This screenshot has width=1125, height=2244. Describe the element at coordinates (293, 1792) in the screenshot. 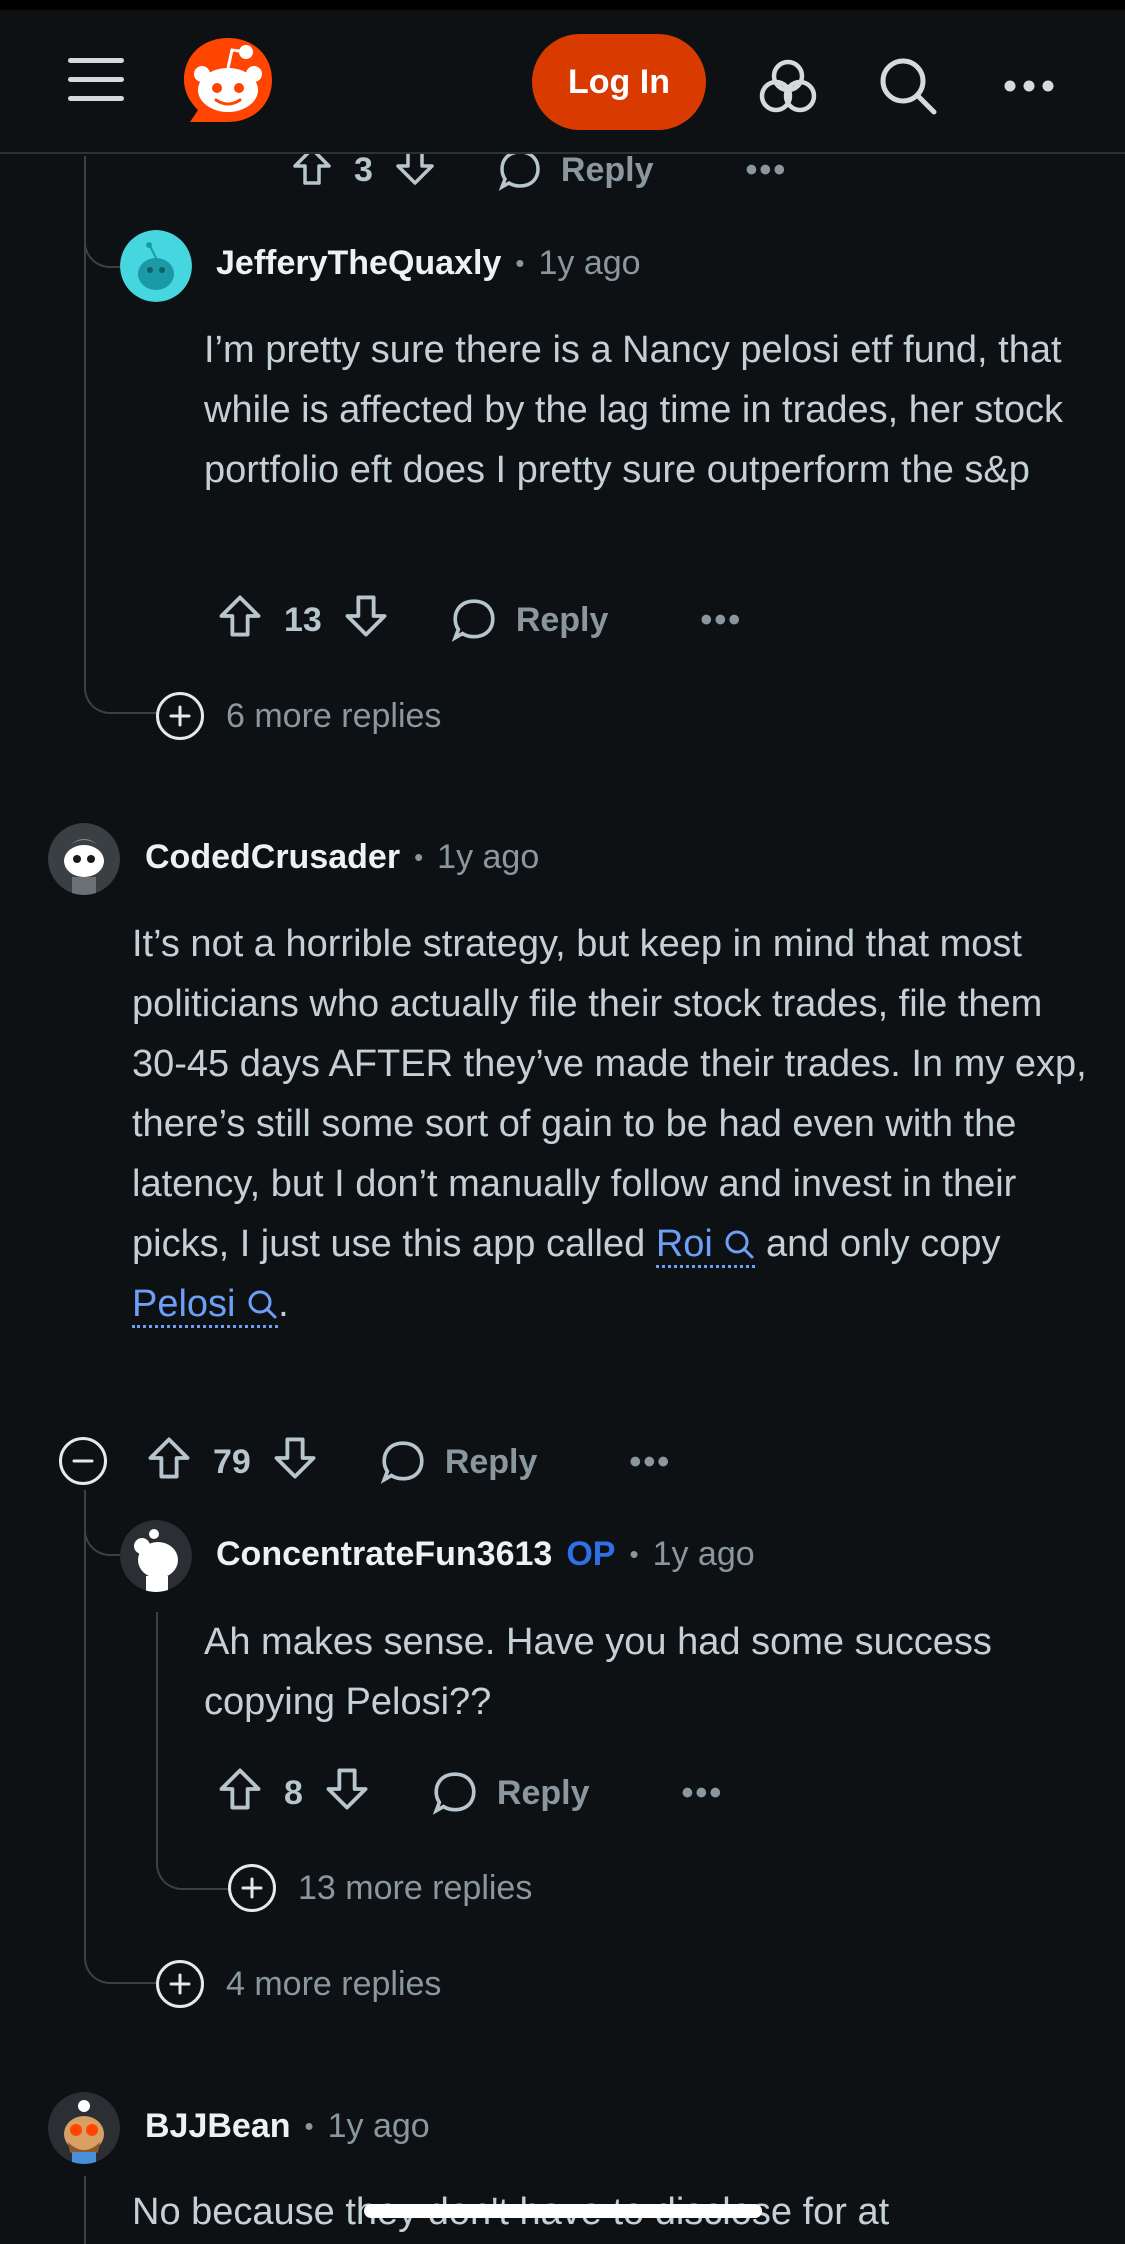

I see `vote-count: 8` at that location.